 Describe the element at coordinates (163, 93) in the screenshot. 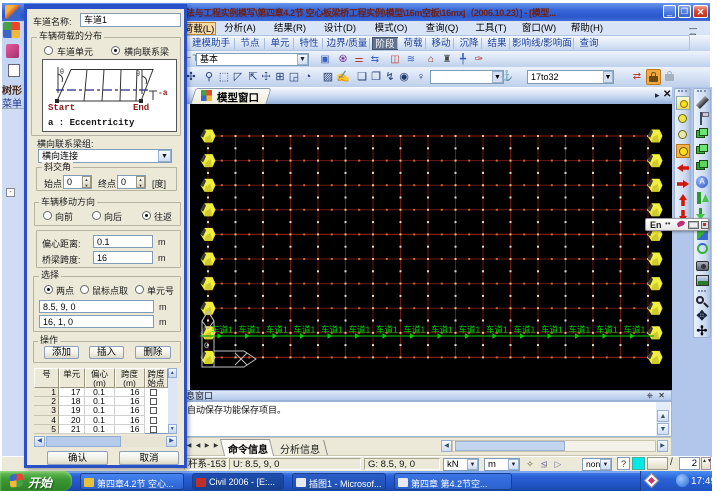

I see `svg-text: -a` at that location.